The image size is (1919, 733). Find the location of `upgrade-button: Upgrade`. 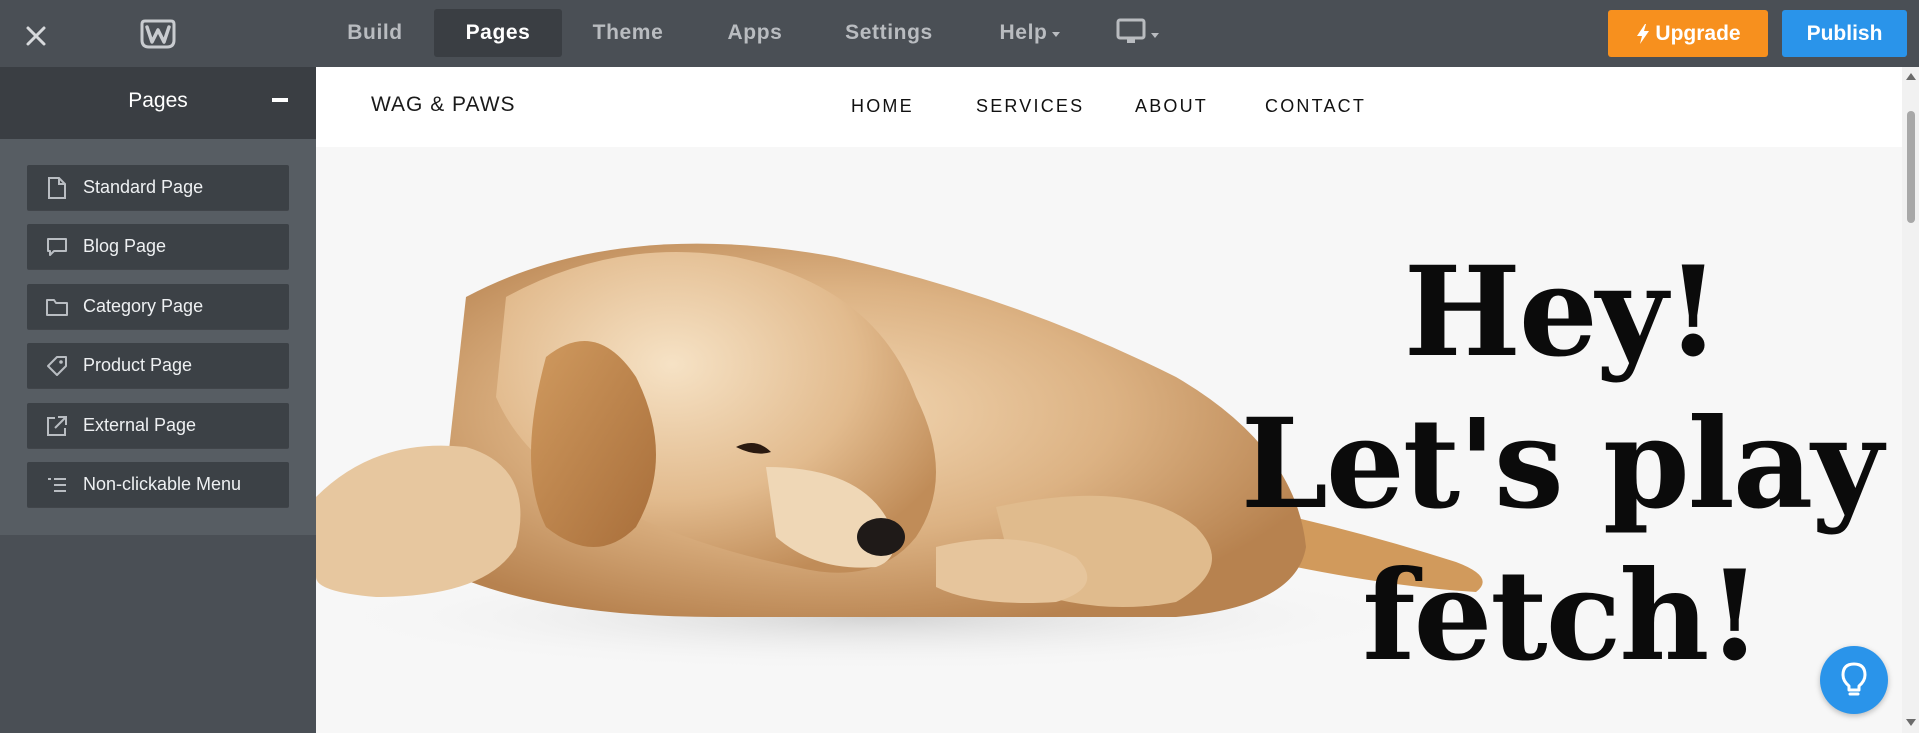

upgrade-button: Upgrade is located at coordinates (1688, 33).